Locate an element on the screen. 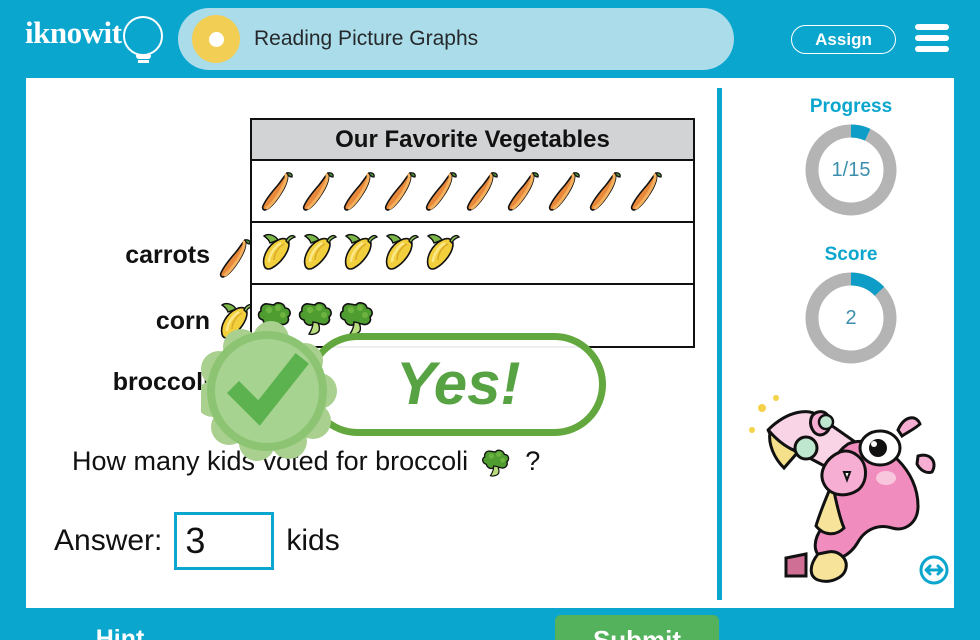  answer-label: Answer: is located at coordinates (108, 540).